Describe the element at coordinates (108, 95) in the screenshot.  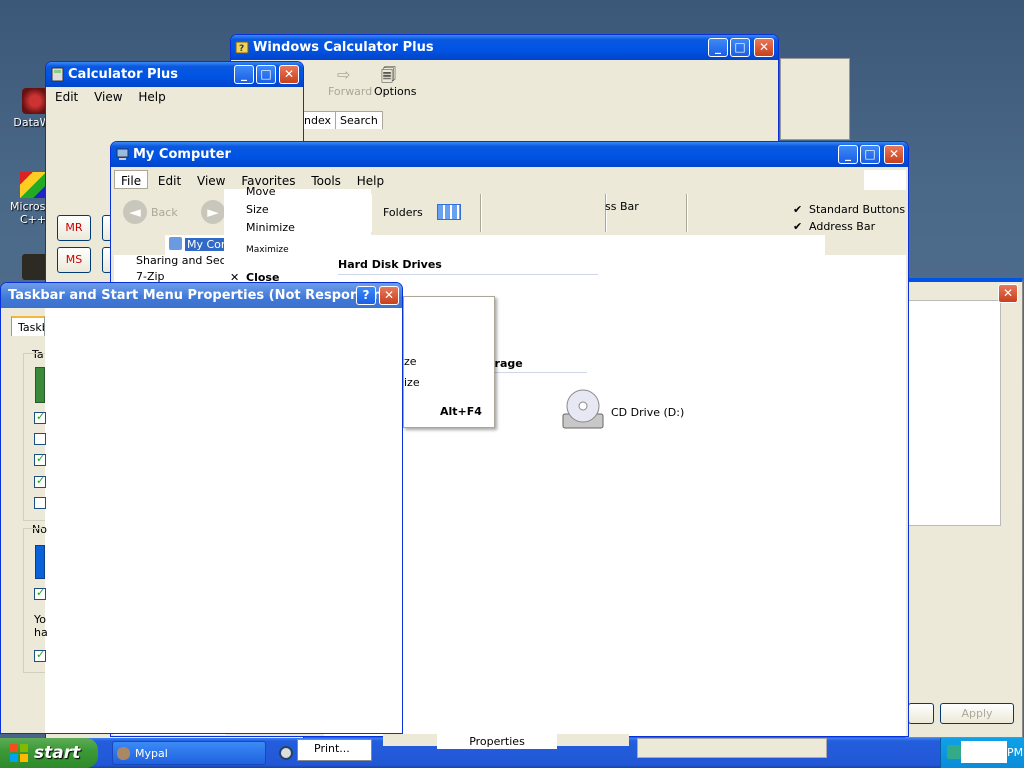
I see `menu-view: View` at that location.